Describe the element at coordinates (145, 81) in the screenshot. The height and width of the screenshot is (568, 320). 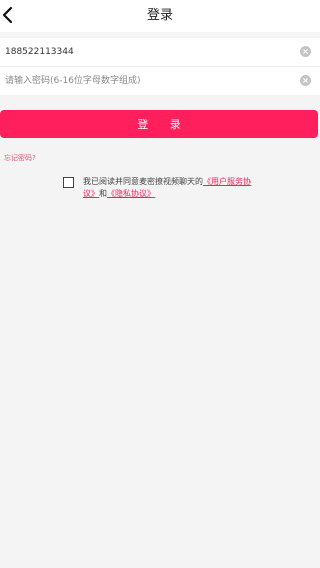
I see `password-input` at that location.